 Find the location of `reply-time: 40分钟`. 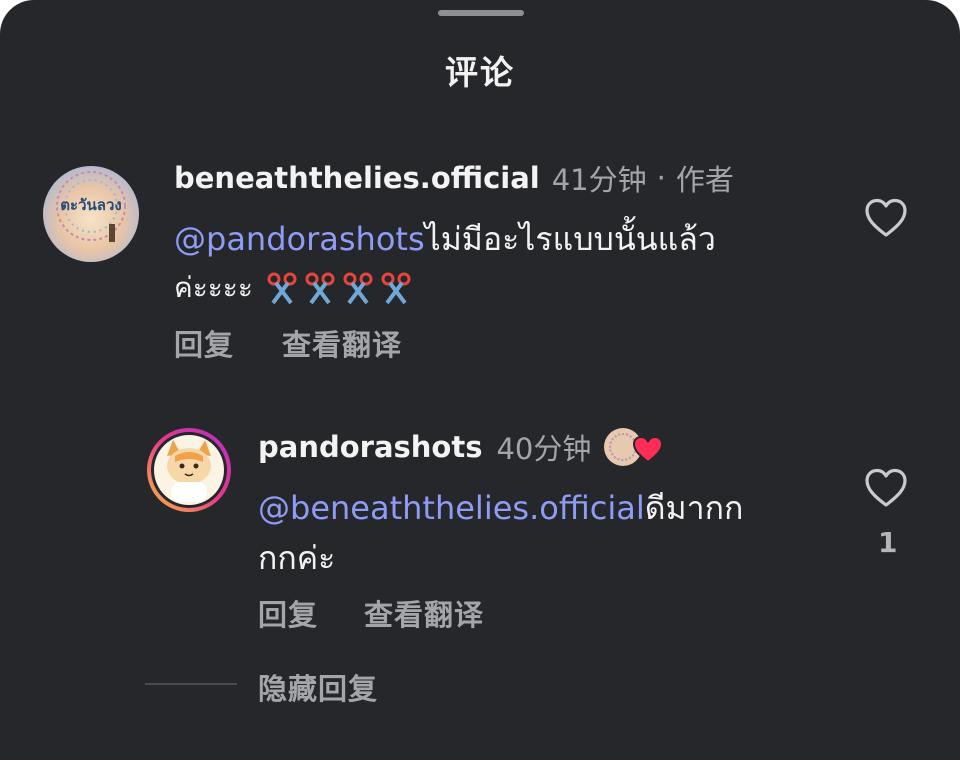

reply-time: 40分钟 is located at coordinates (544, 449).